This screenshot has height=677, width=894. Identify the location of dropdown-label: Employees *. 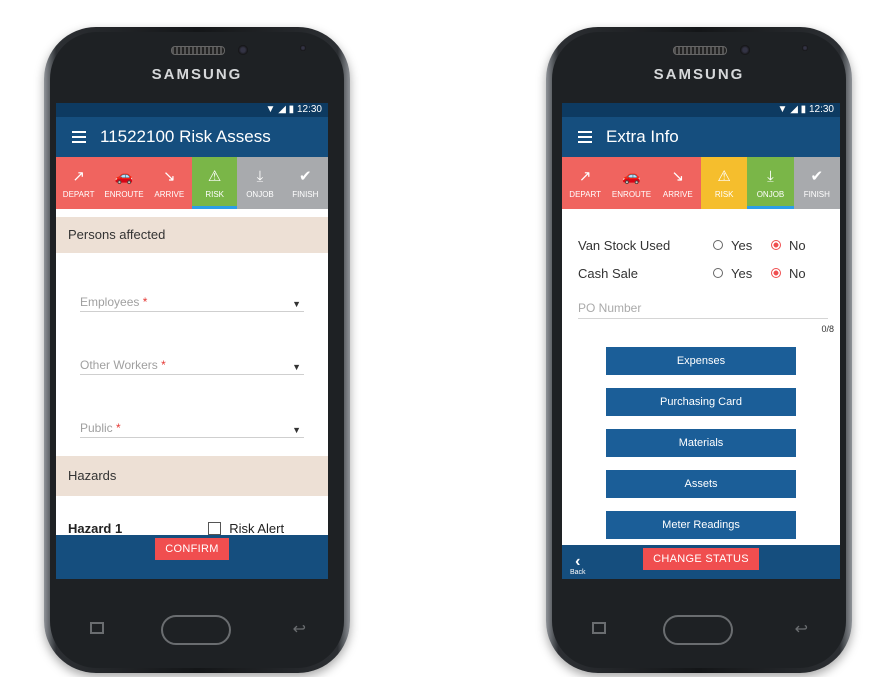
(114, 302).